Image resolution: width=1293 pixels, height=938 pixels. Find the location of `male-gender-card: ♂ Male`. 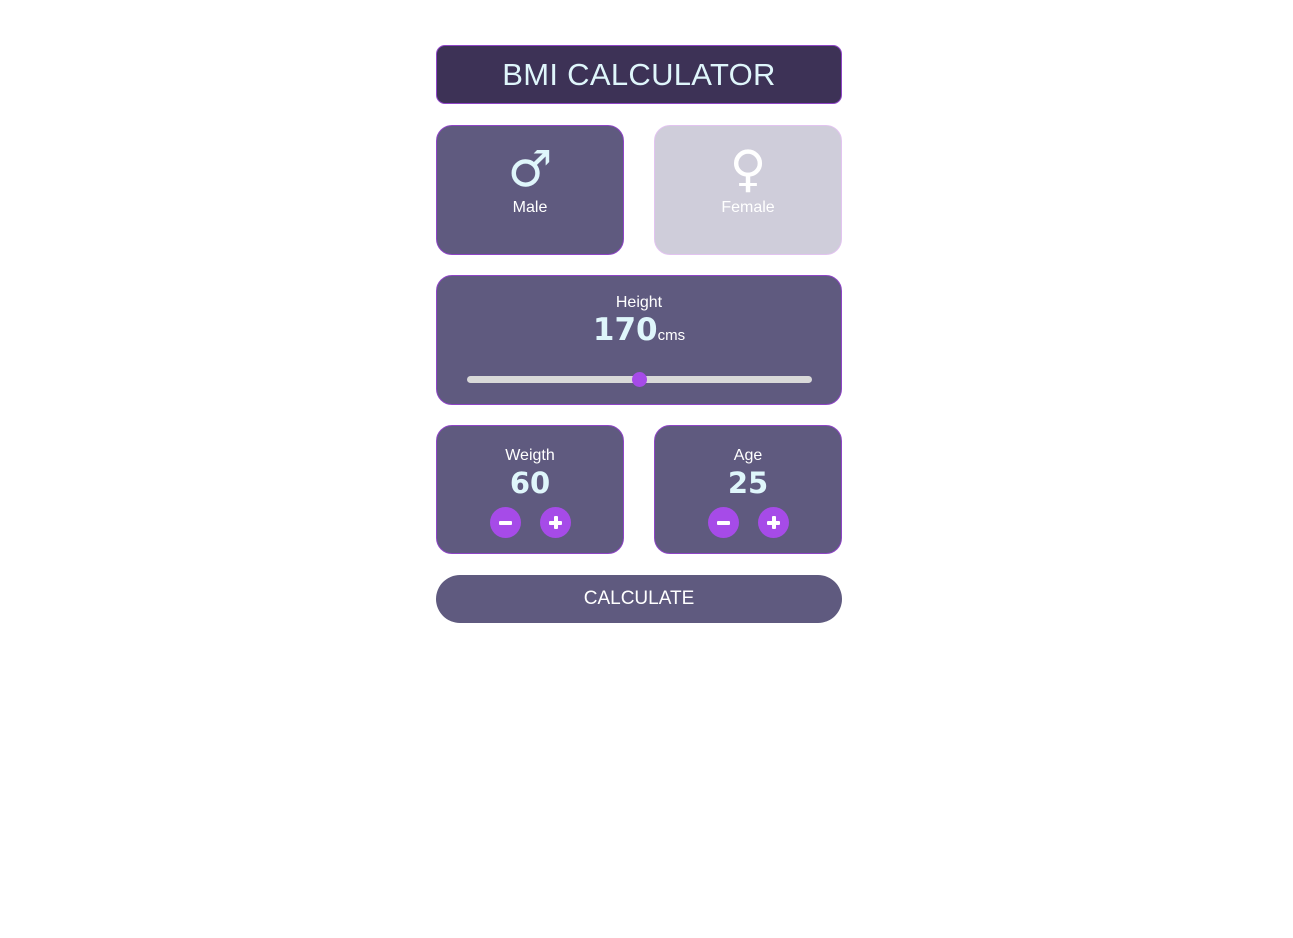

male-gender-card: ♂ Male is located at coordinates (530, 190).